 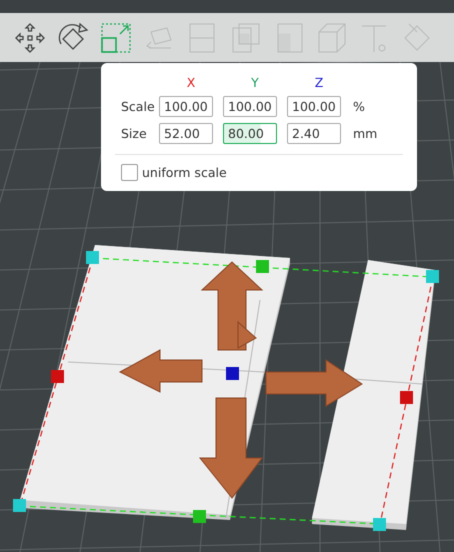 What do you see at coordinates (138, 106) in the screenshot?
I see `row-label: Scale` at bounding box center [138, 106].